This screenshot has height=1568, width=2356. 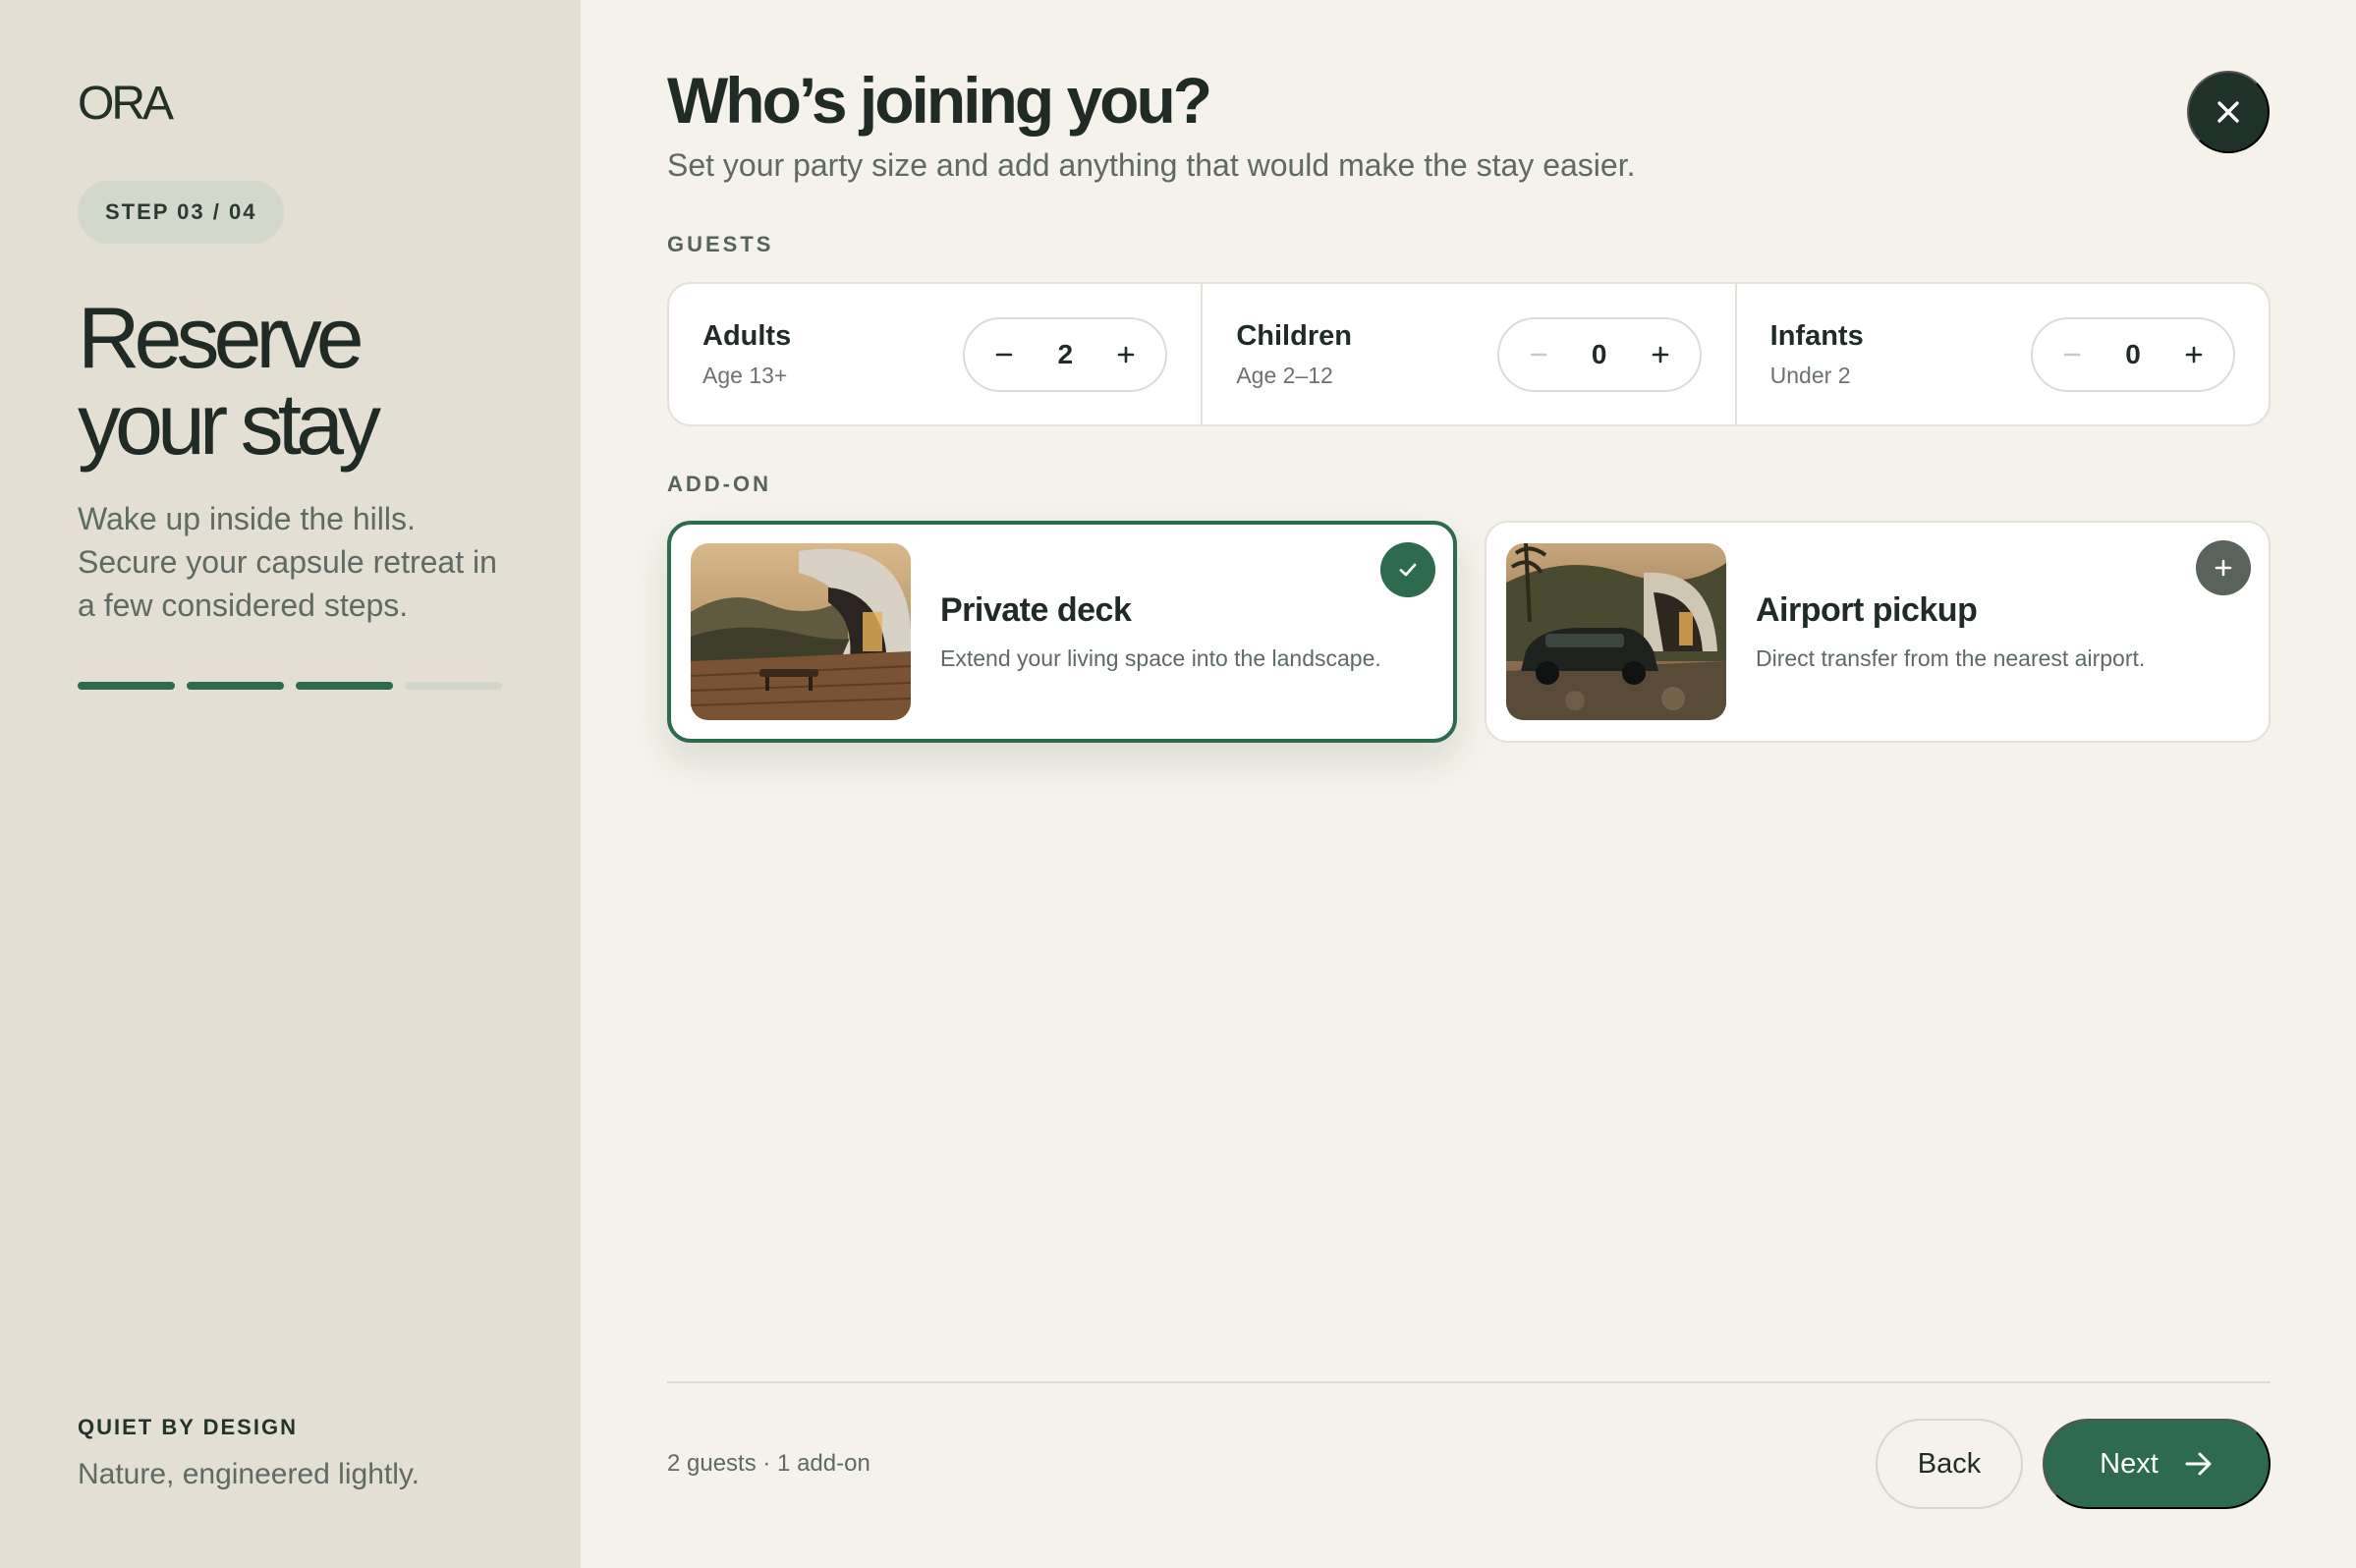 I want to click on tagline-label: QUIET BY DESIGN, so click(x=188, y=1427).